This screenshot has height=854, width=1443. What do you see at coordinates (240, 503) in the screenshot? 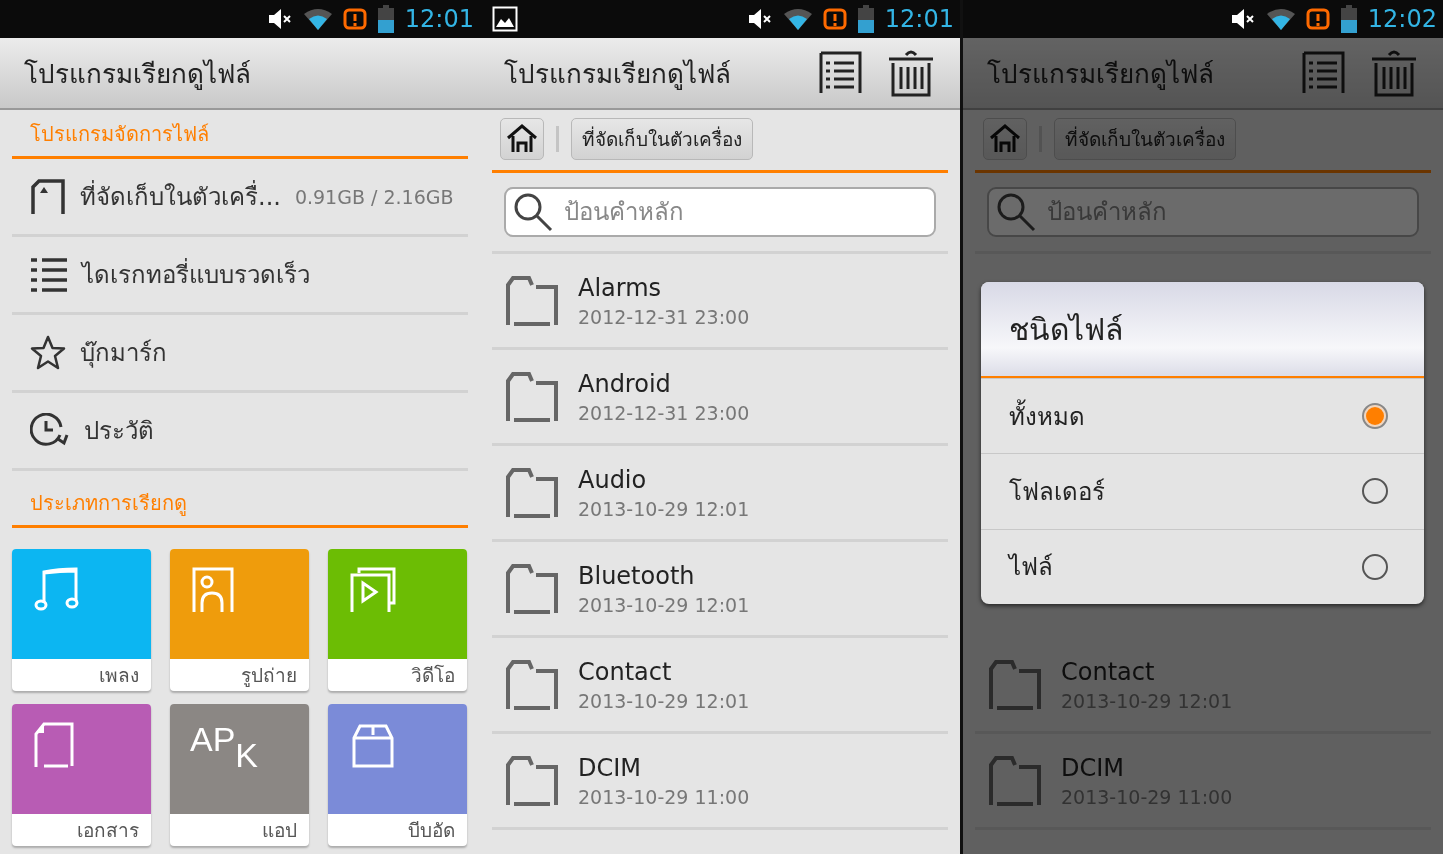
I see `section-heading: ประเภทการเรียกดู` at bounding box center [240, 503].